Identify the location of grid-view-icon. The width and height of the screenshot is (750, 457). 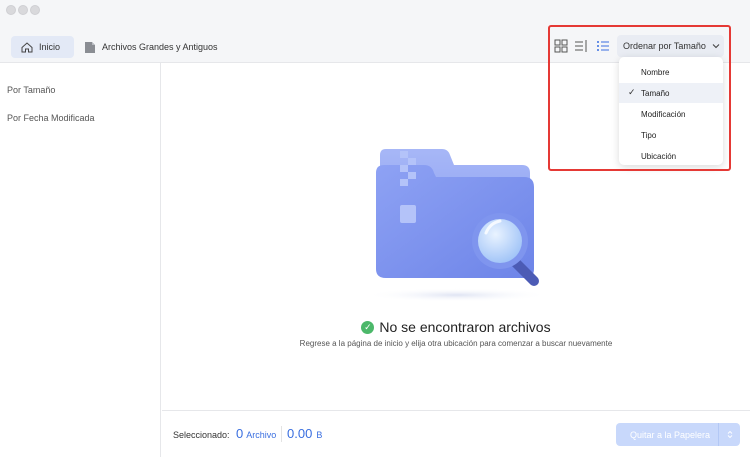
(561, 46).